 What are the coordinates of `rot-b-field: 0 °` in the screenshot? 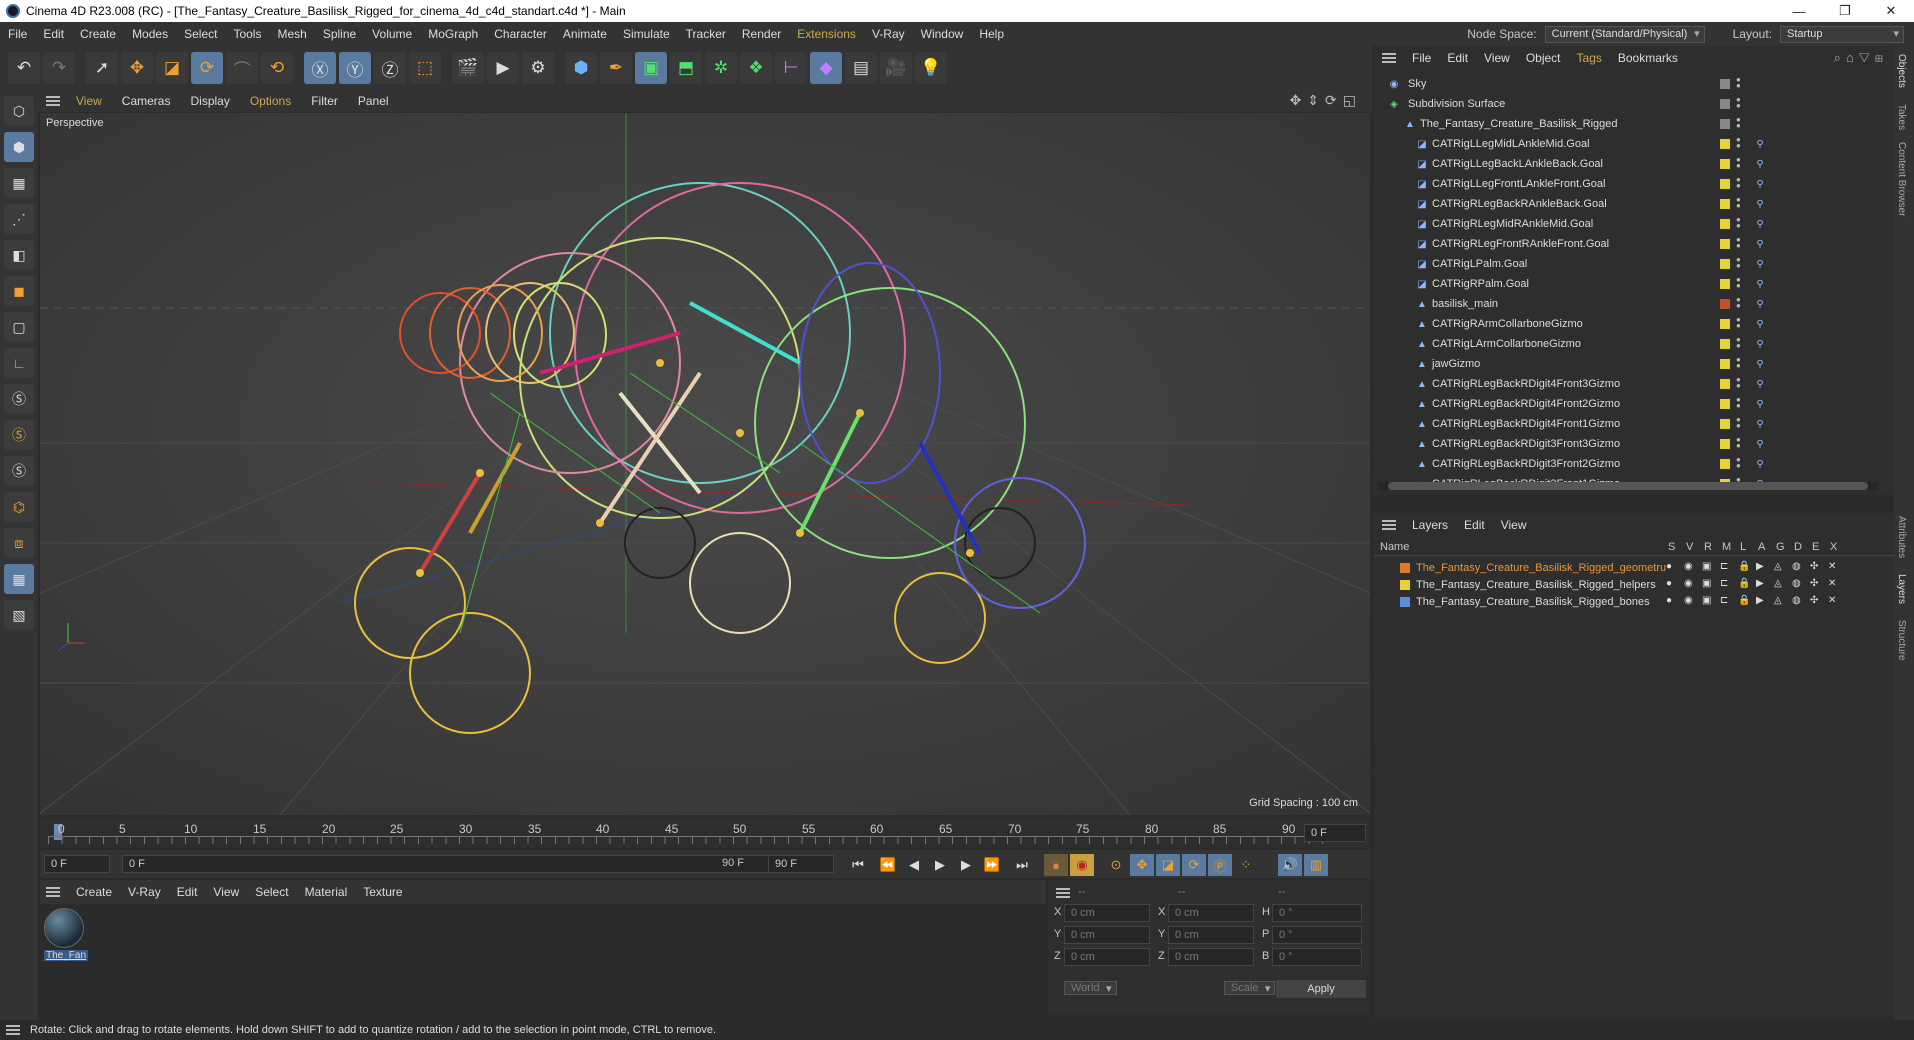 It's located at (1317, 957).